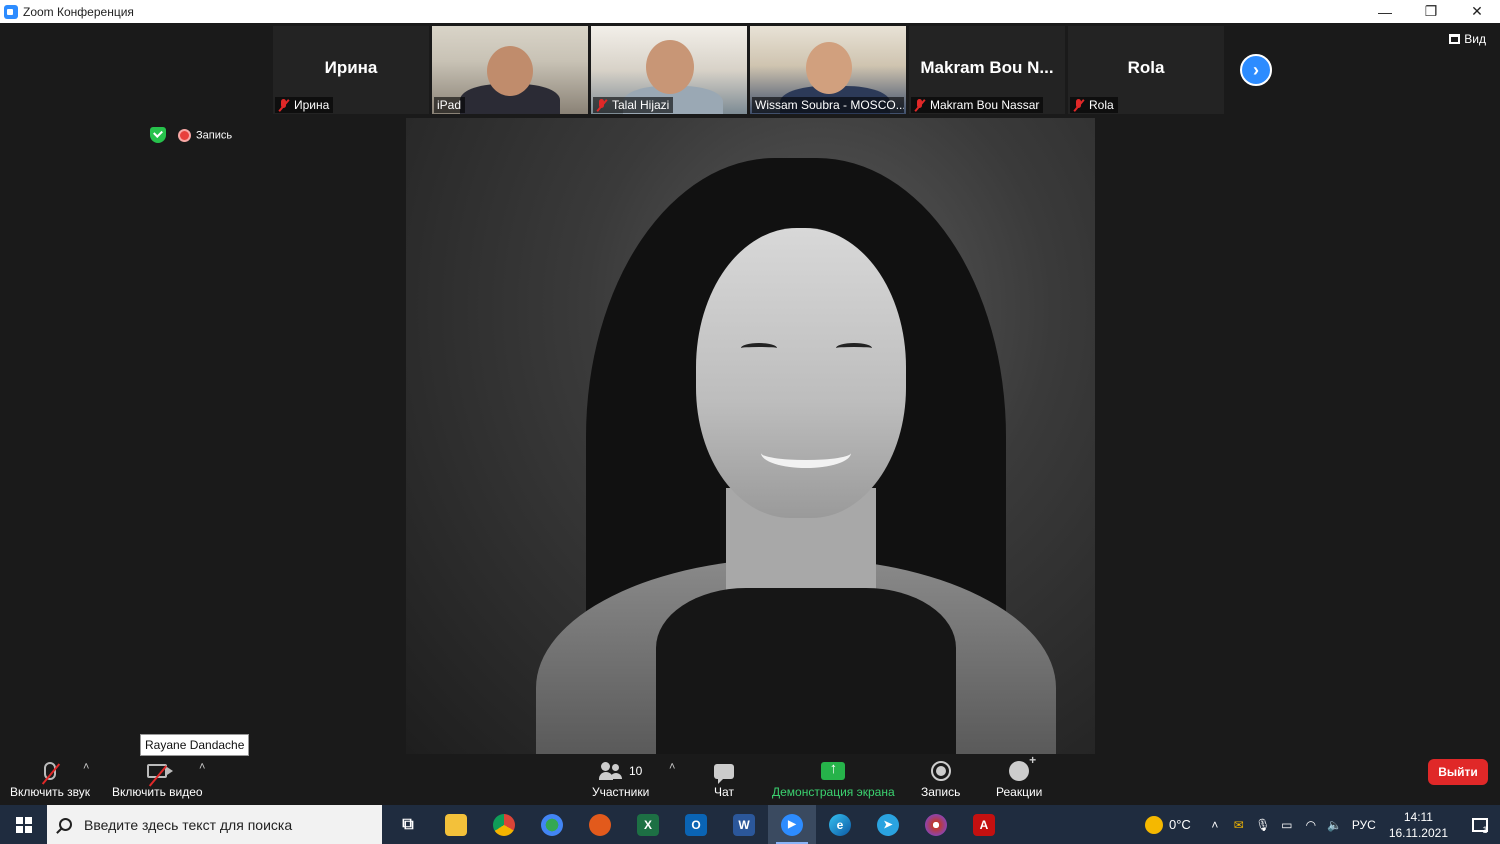 The height and width of the screenshot is (844, 1500). I want to click on reactions-button: Реакции, so click(1019, 776).